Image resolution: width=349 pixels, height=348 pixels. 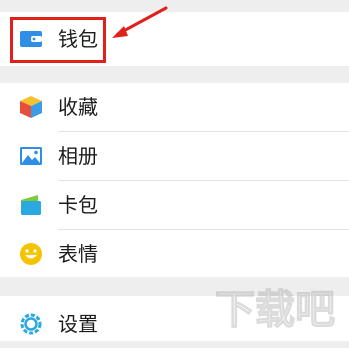 I want to click on album-icon, so click(x=31, y=156).